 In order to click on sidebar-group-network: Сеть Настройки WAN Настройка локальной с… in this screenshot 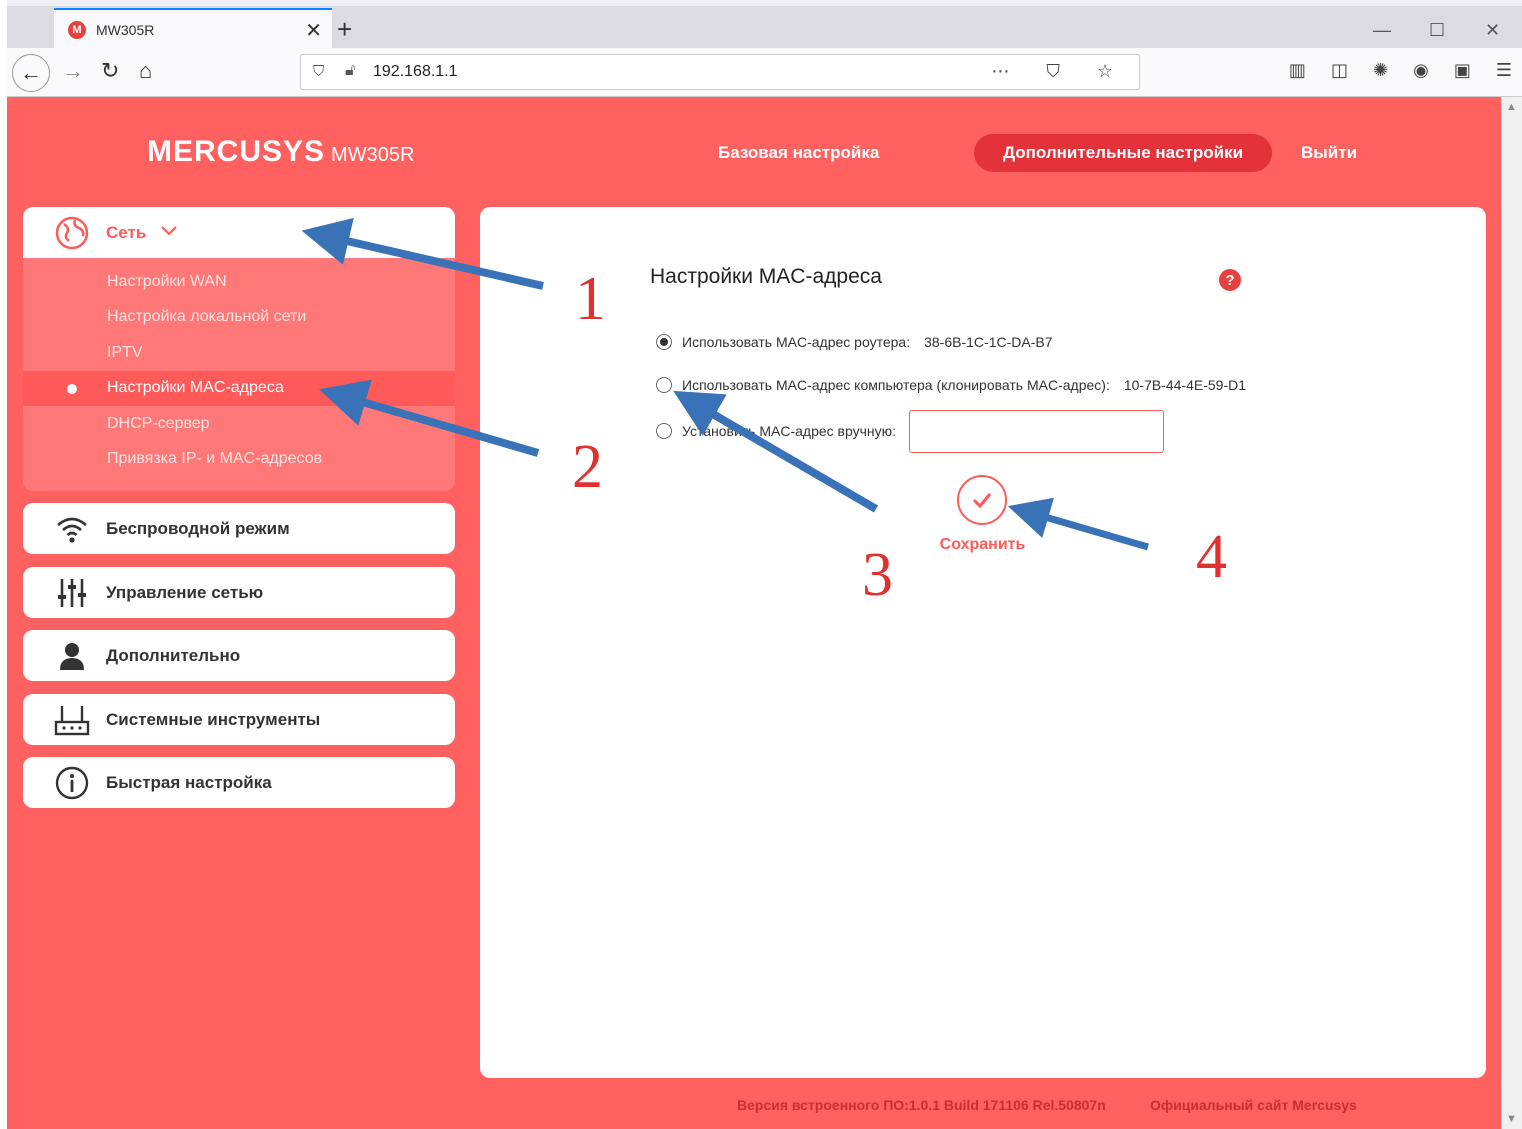, I will do `click(239, 349)`.